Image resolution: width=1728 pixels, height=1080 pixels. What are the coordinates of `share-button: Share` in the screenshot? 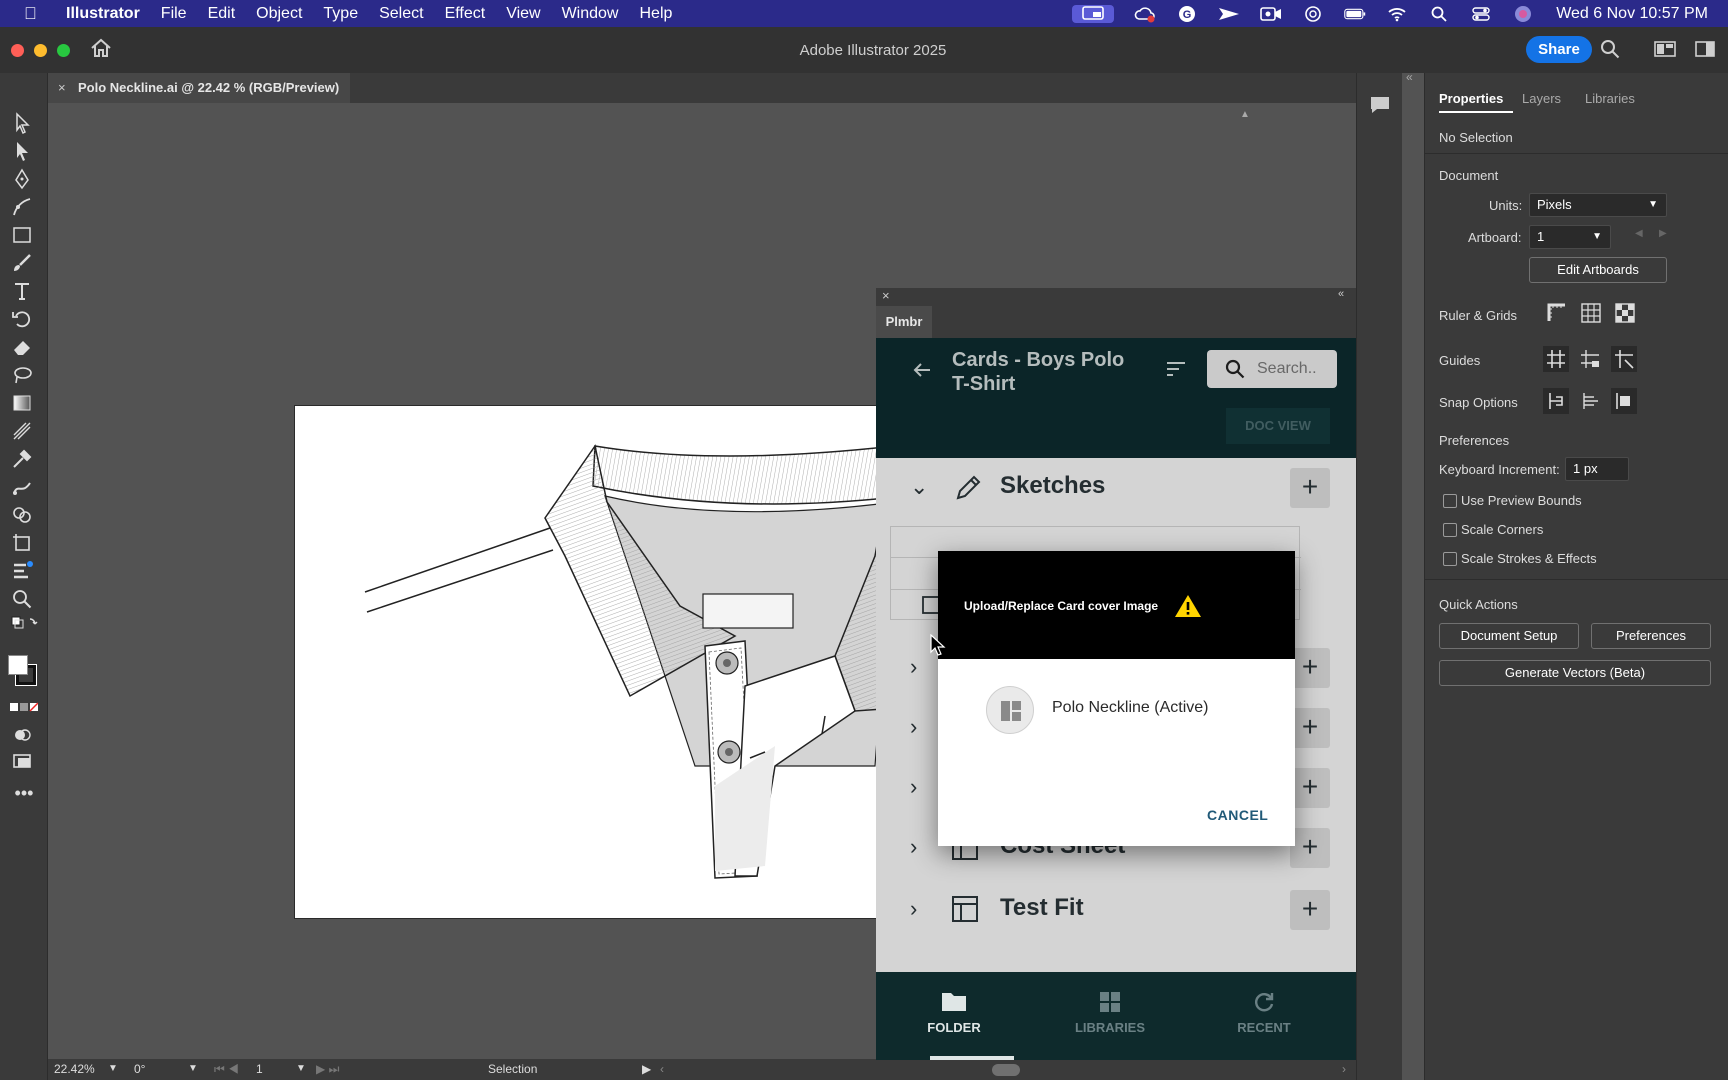 It's located at (1559, 49).